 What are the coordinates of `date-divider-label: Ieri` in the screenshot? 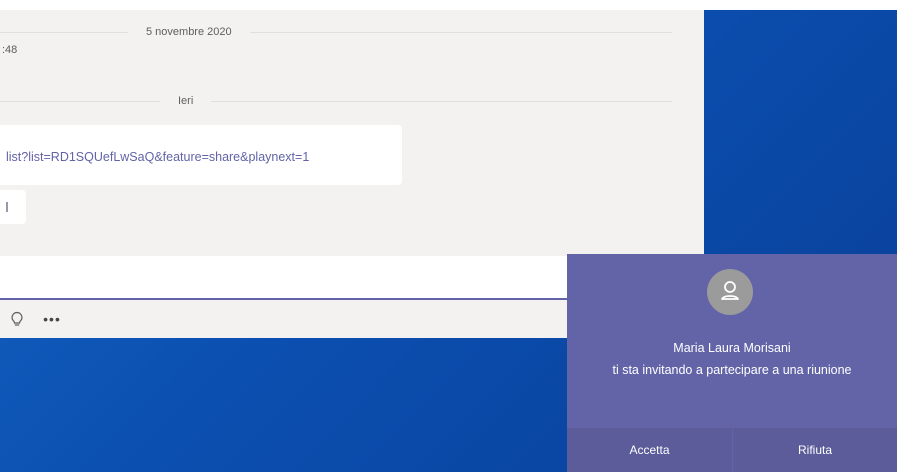 It's located at (186, 101).